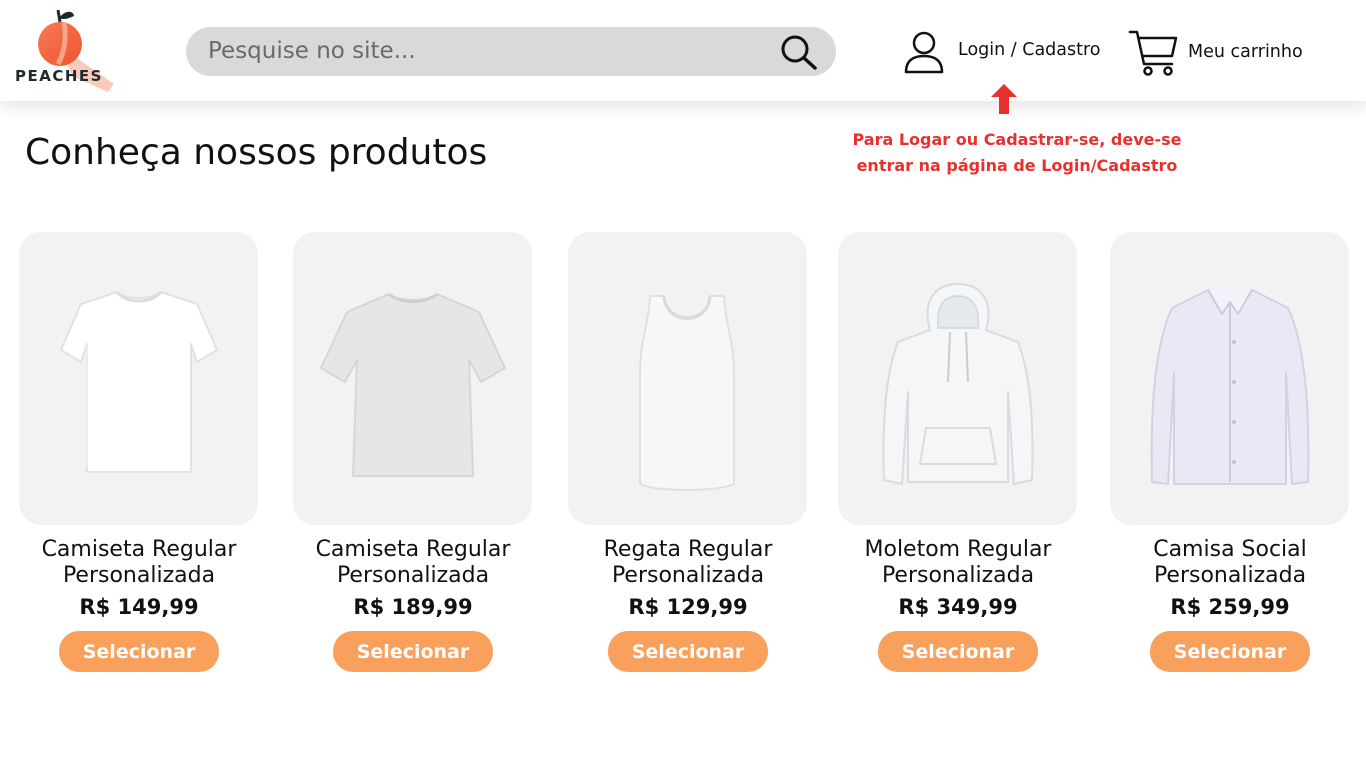  What do you see at coordinates (1029, 50) in the screenshot?
I see `login-label: Login / Cadastro` at bounding box center [1029, 50].